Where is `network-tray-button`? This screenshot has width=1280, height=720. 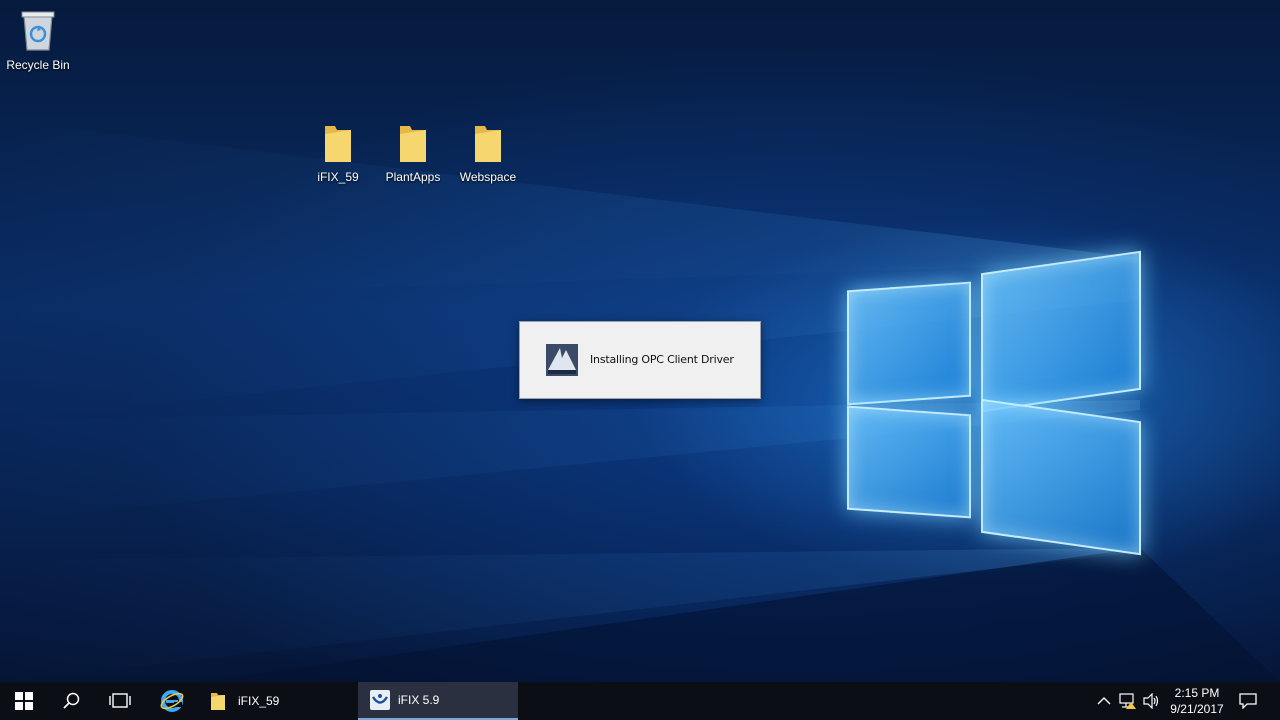
network-tray-button is located at coordinates (1128, 701).